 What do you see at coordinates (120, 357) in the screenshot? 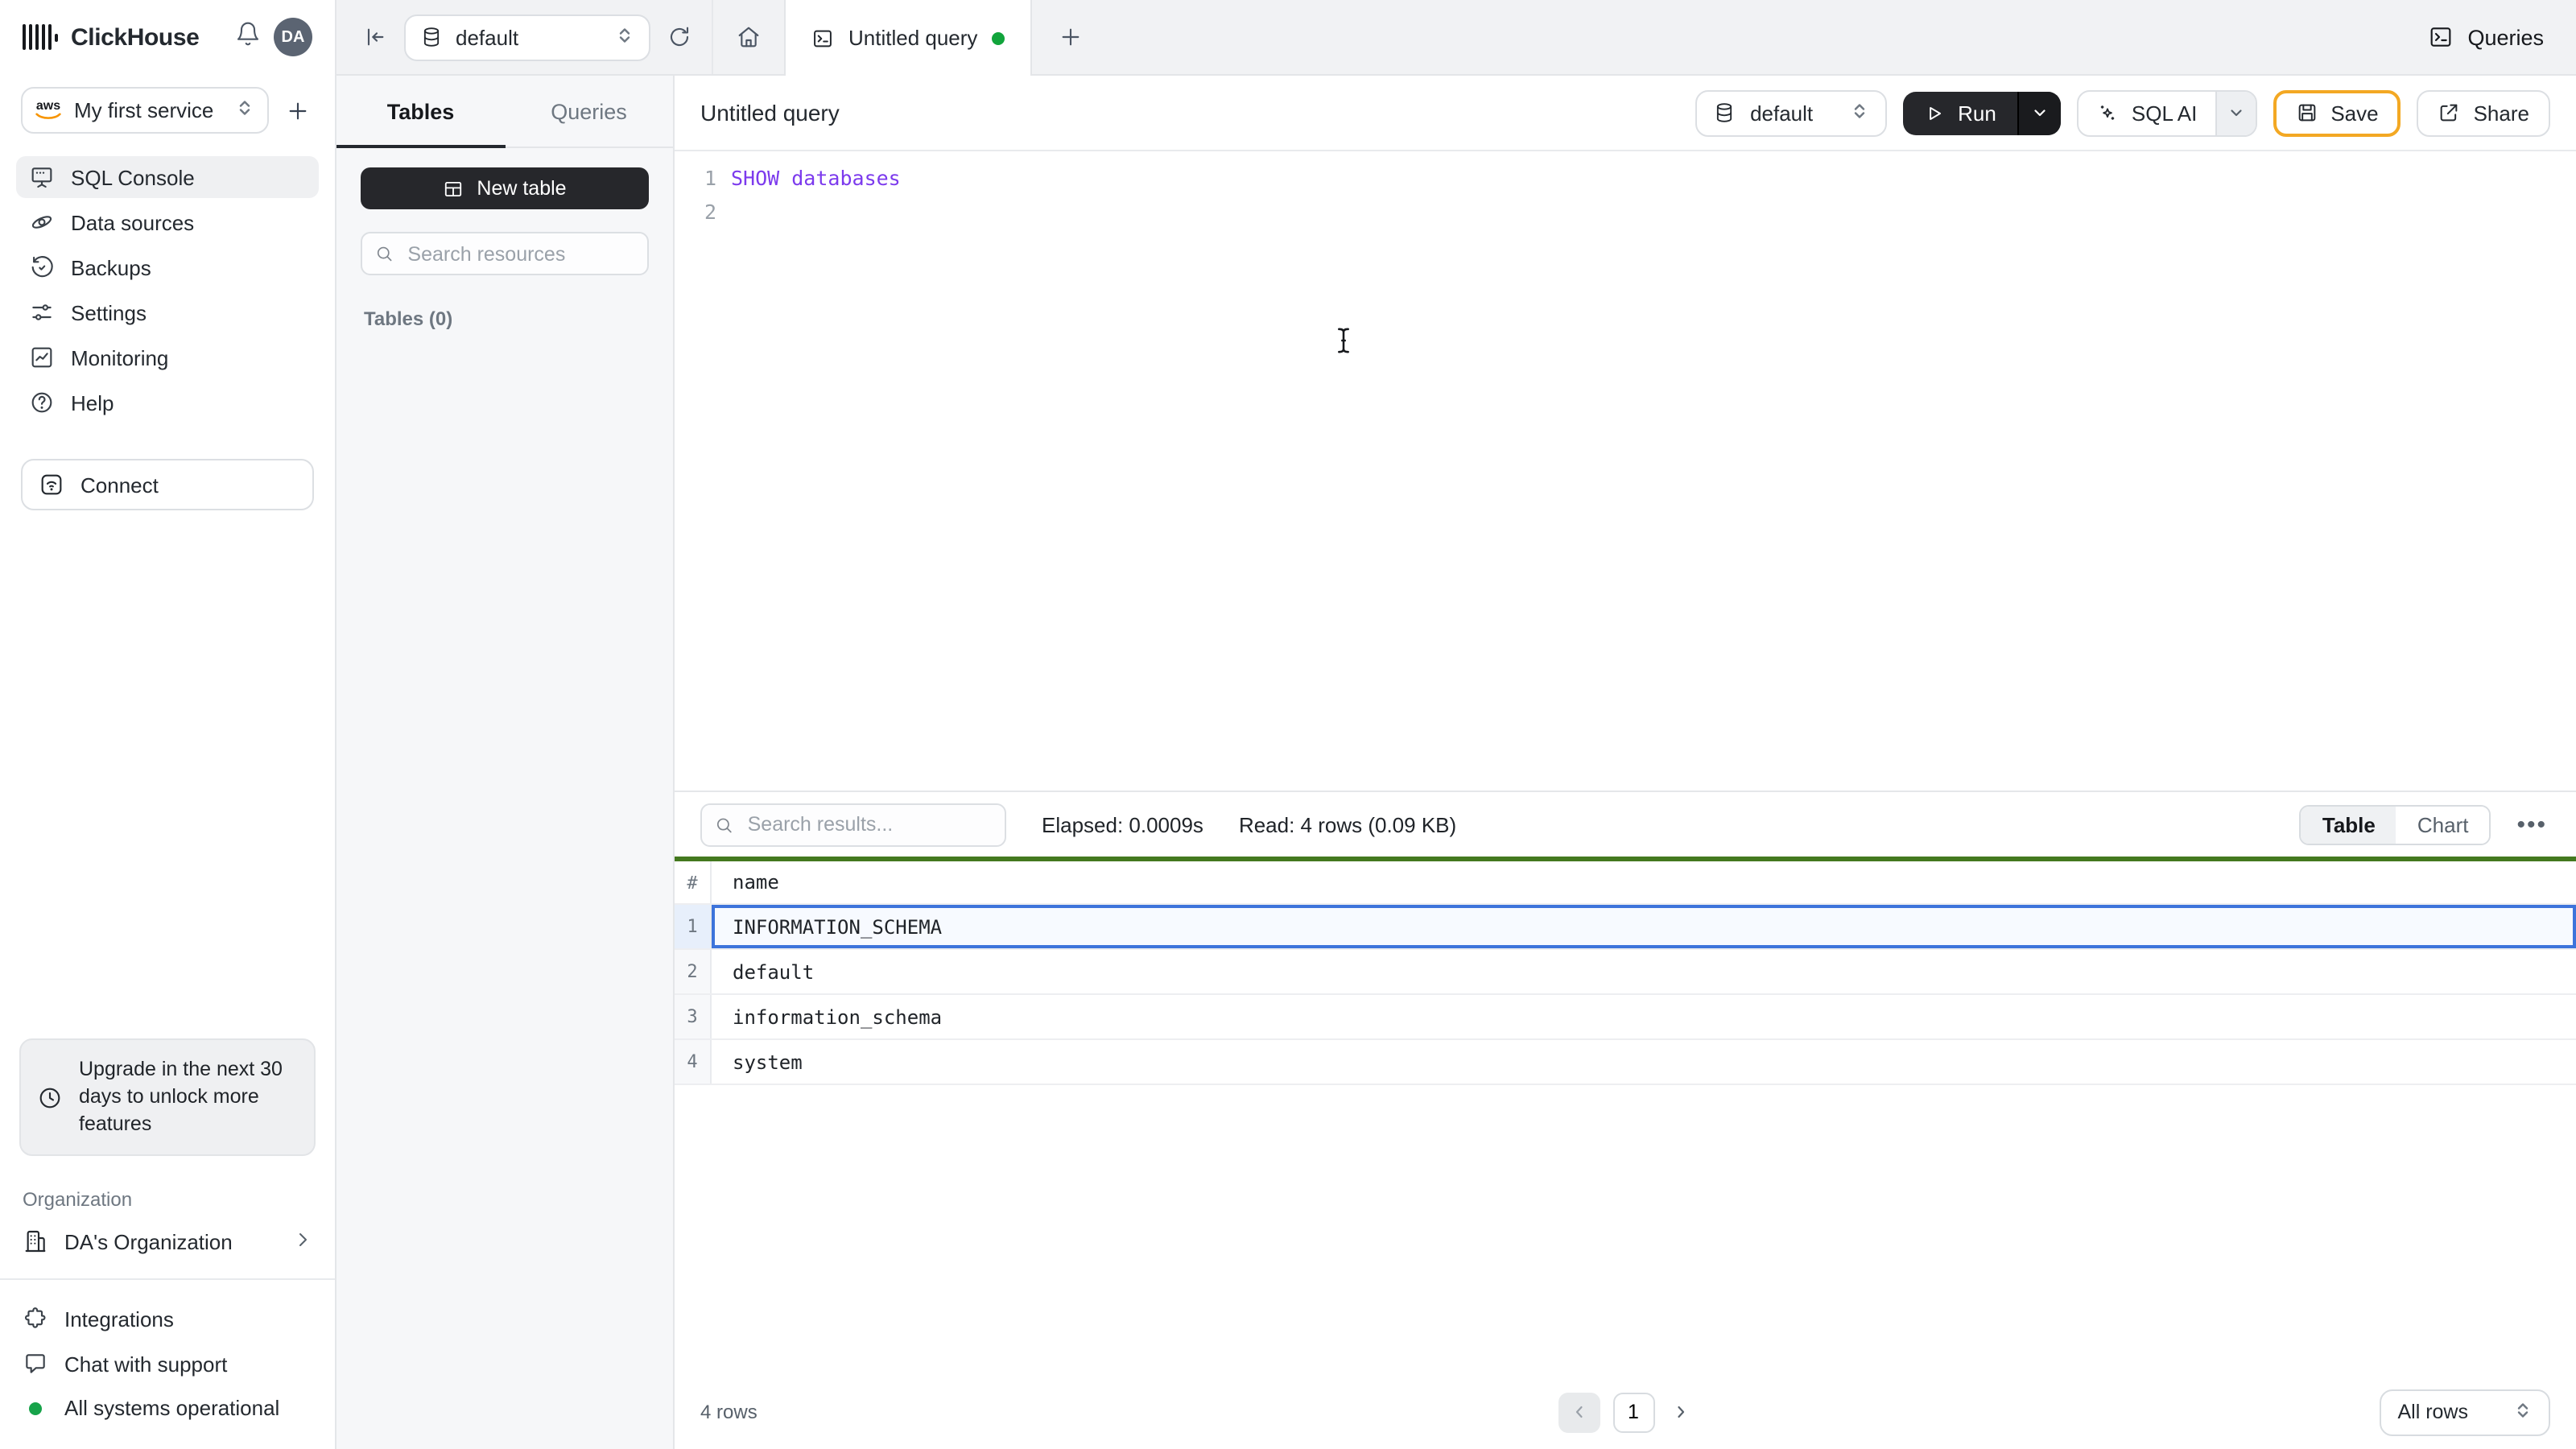
I see `sidebar-item-label: Monitoring` at bounding box center [120, 357].